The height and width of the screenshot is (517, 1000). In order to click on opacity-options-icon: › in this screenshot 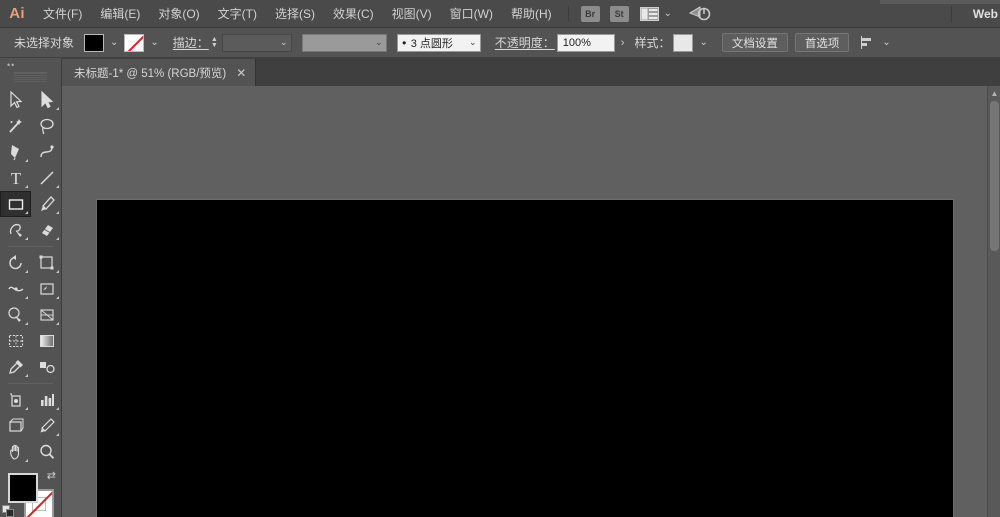, I will do `click(623, 43)`.